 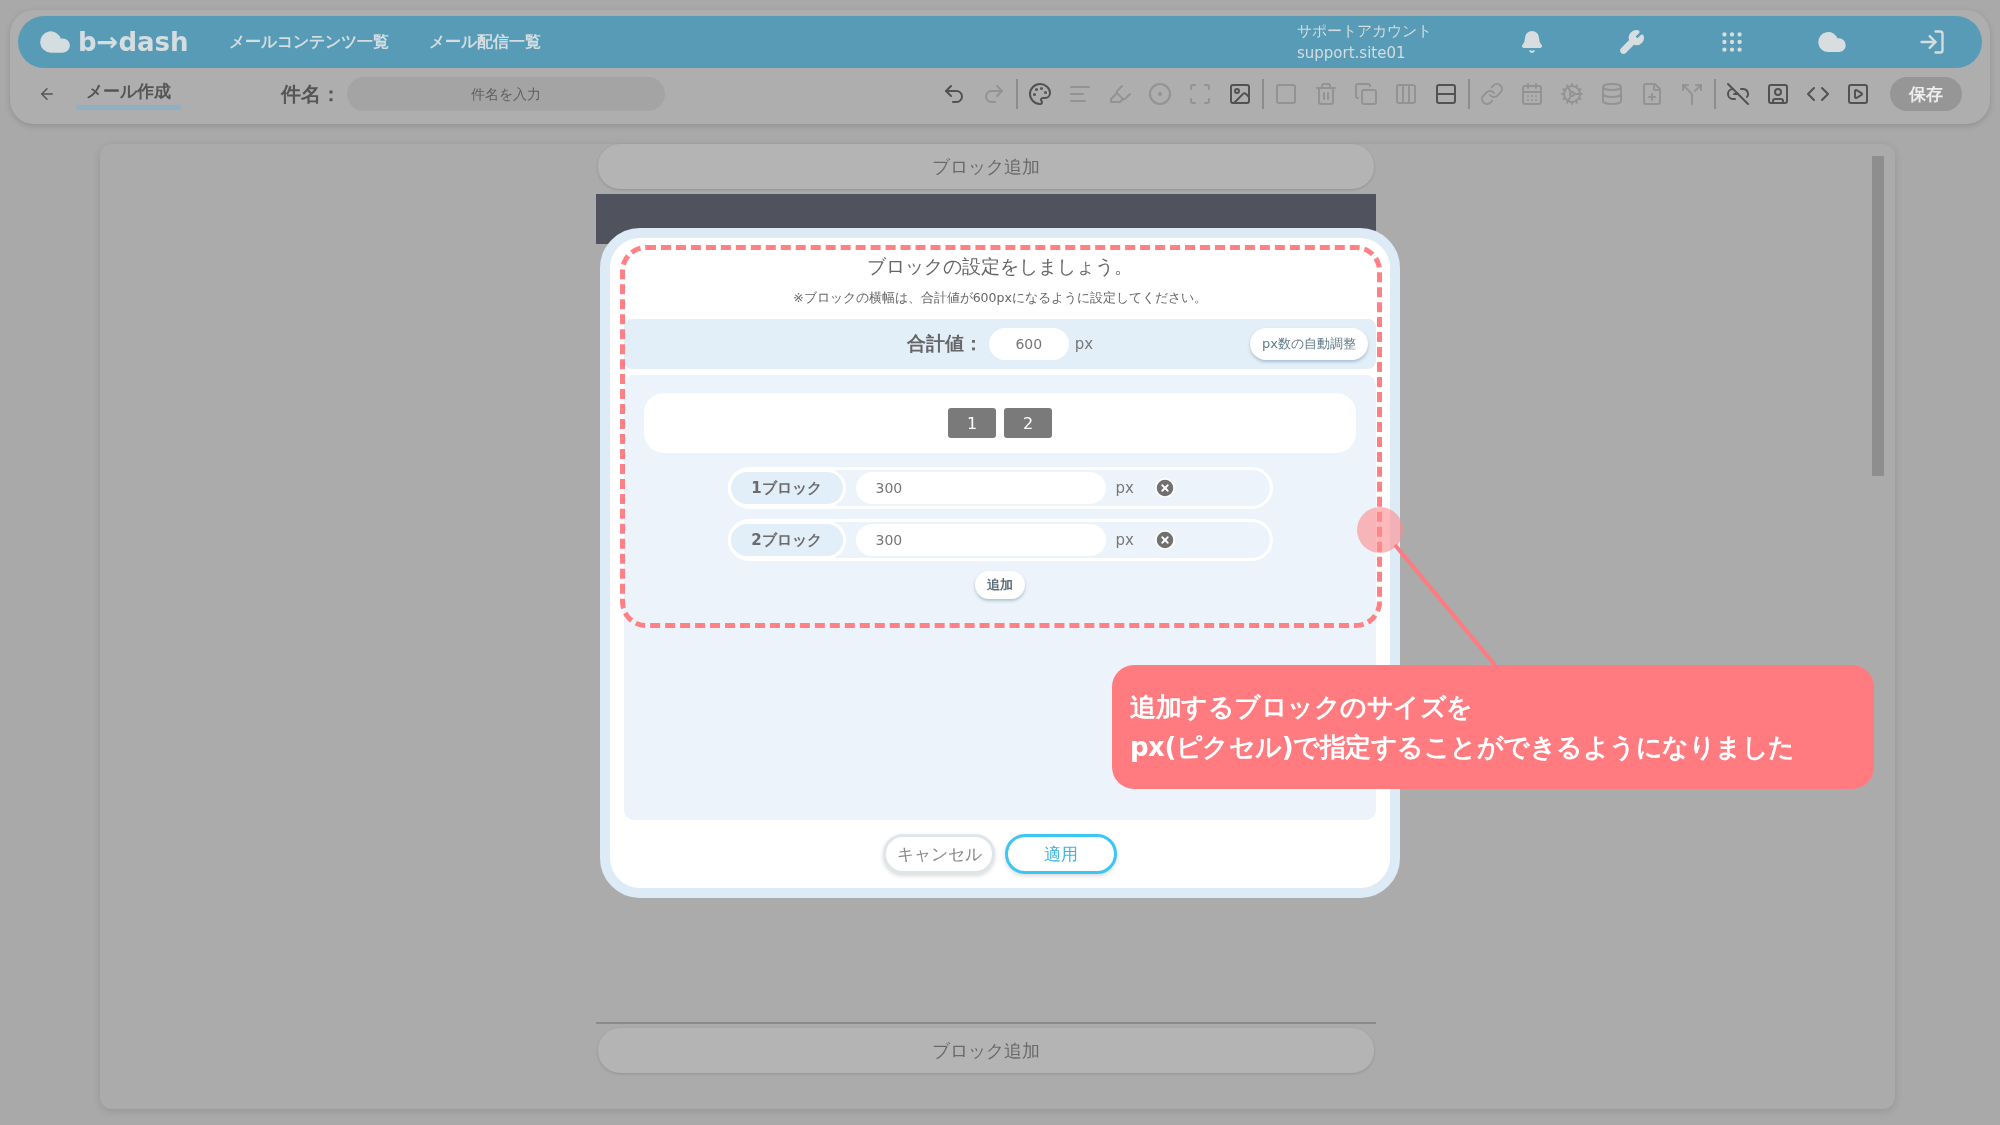 I want to click on logo-text: b→dash, so click(x=133, y=42).